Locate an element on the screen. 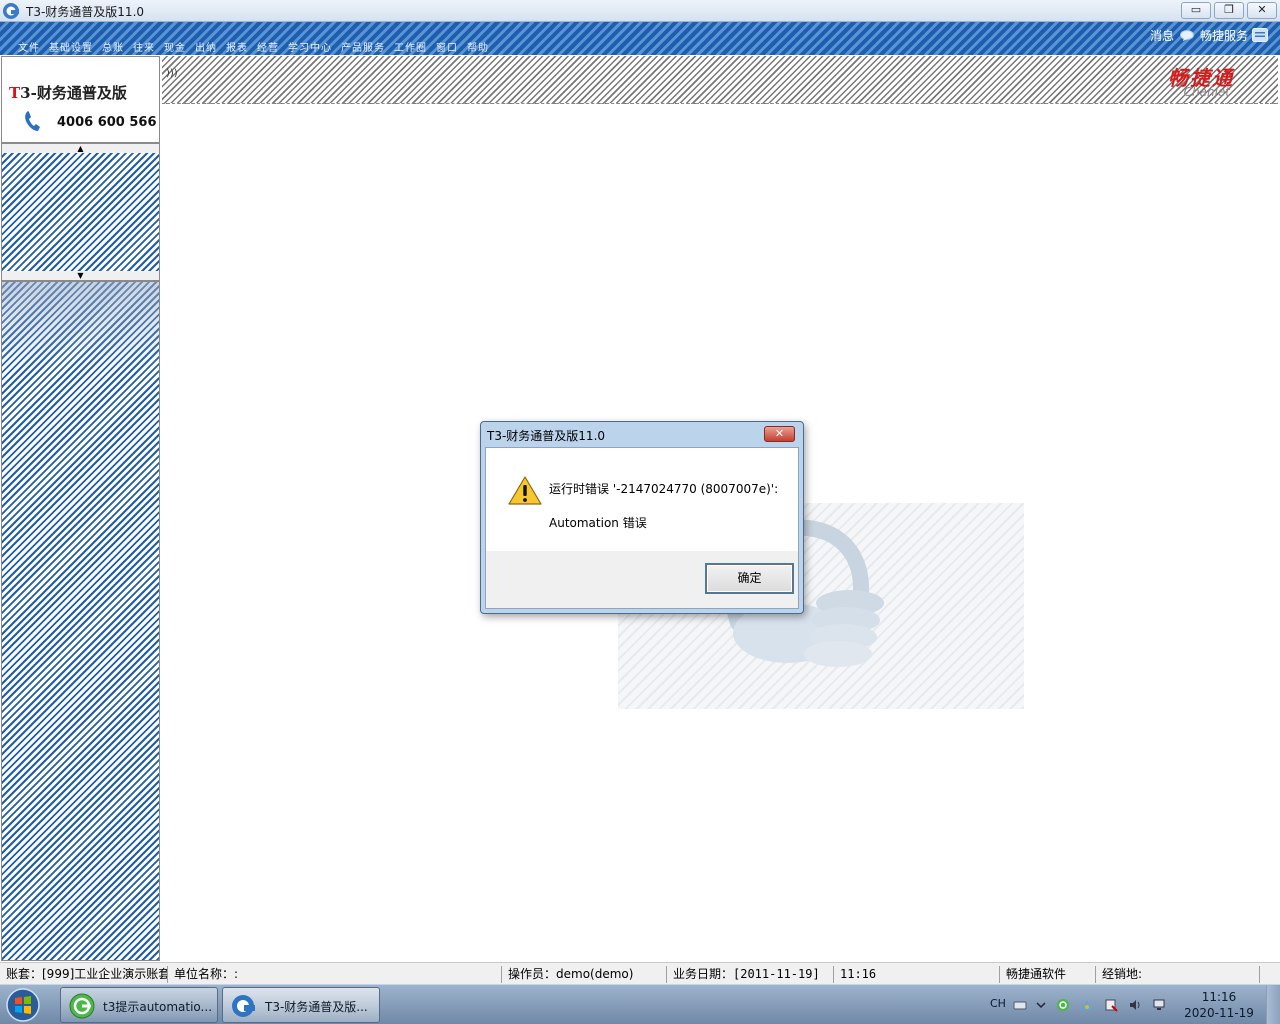  show-desktop-button is located at coordinates (1273, 1004).